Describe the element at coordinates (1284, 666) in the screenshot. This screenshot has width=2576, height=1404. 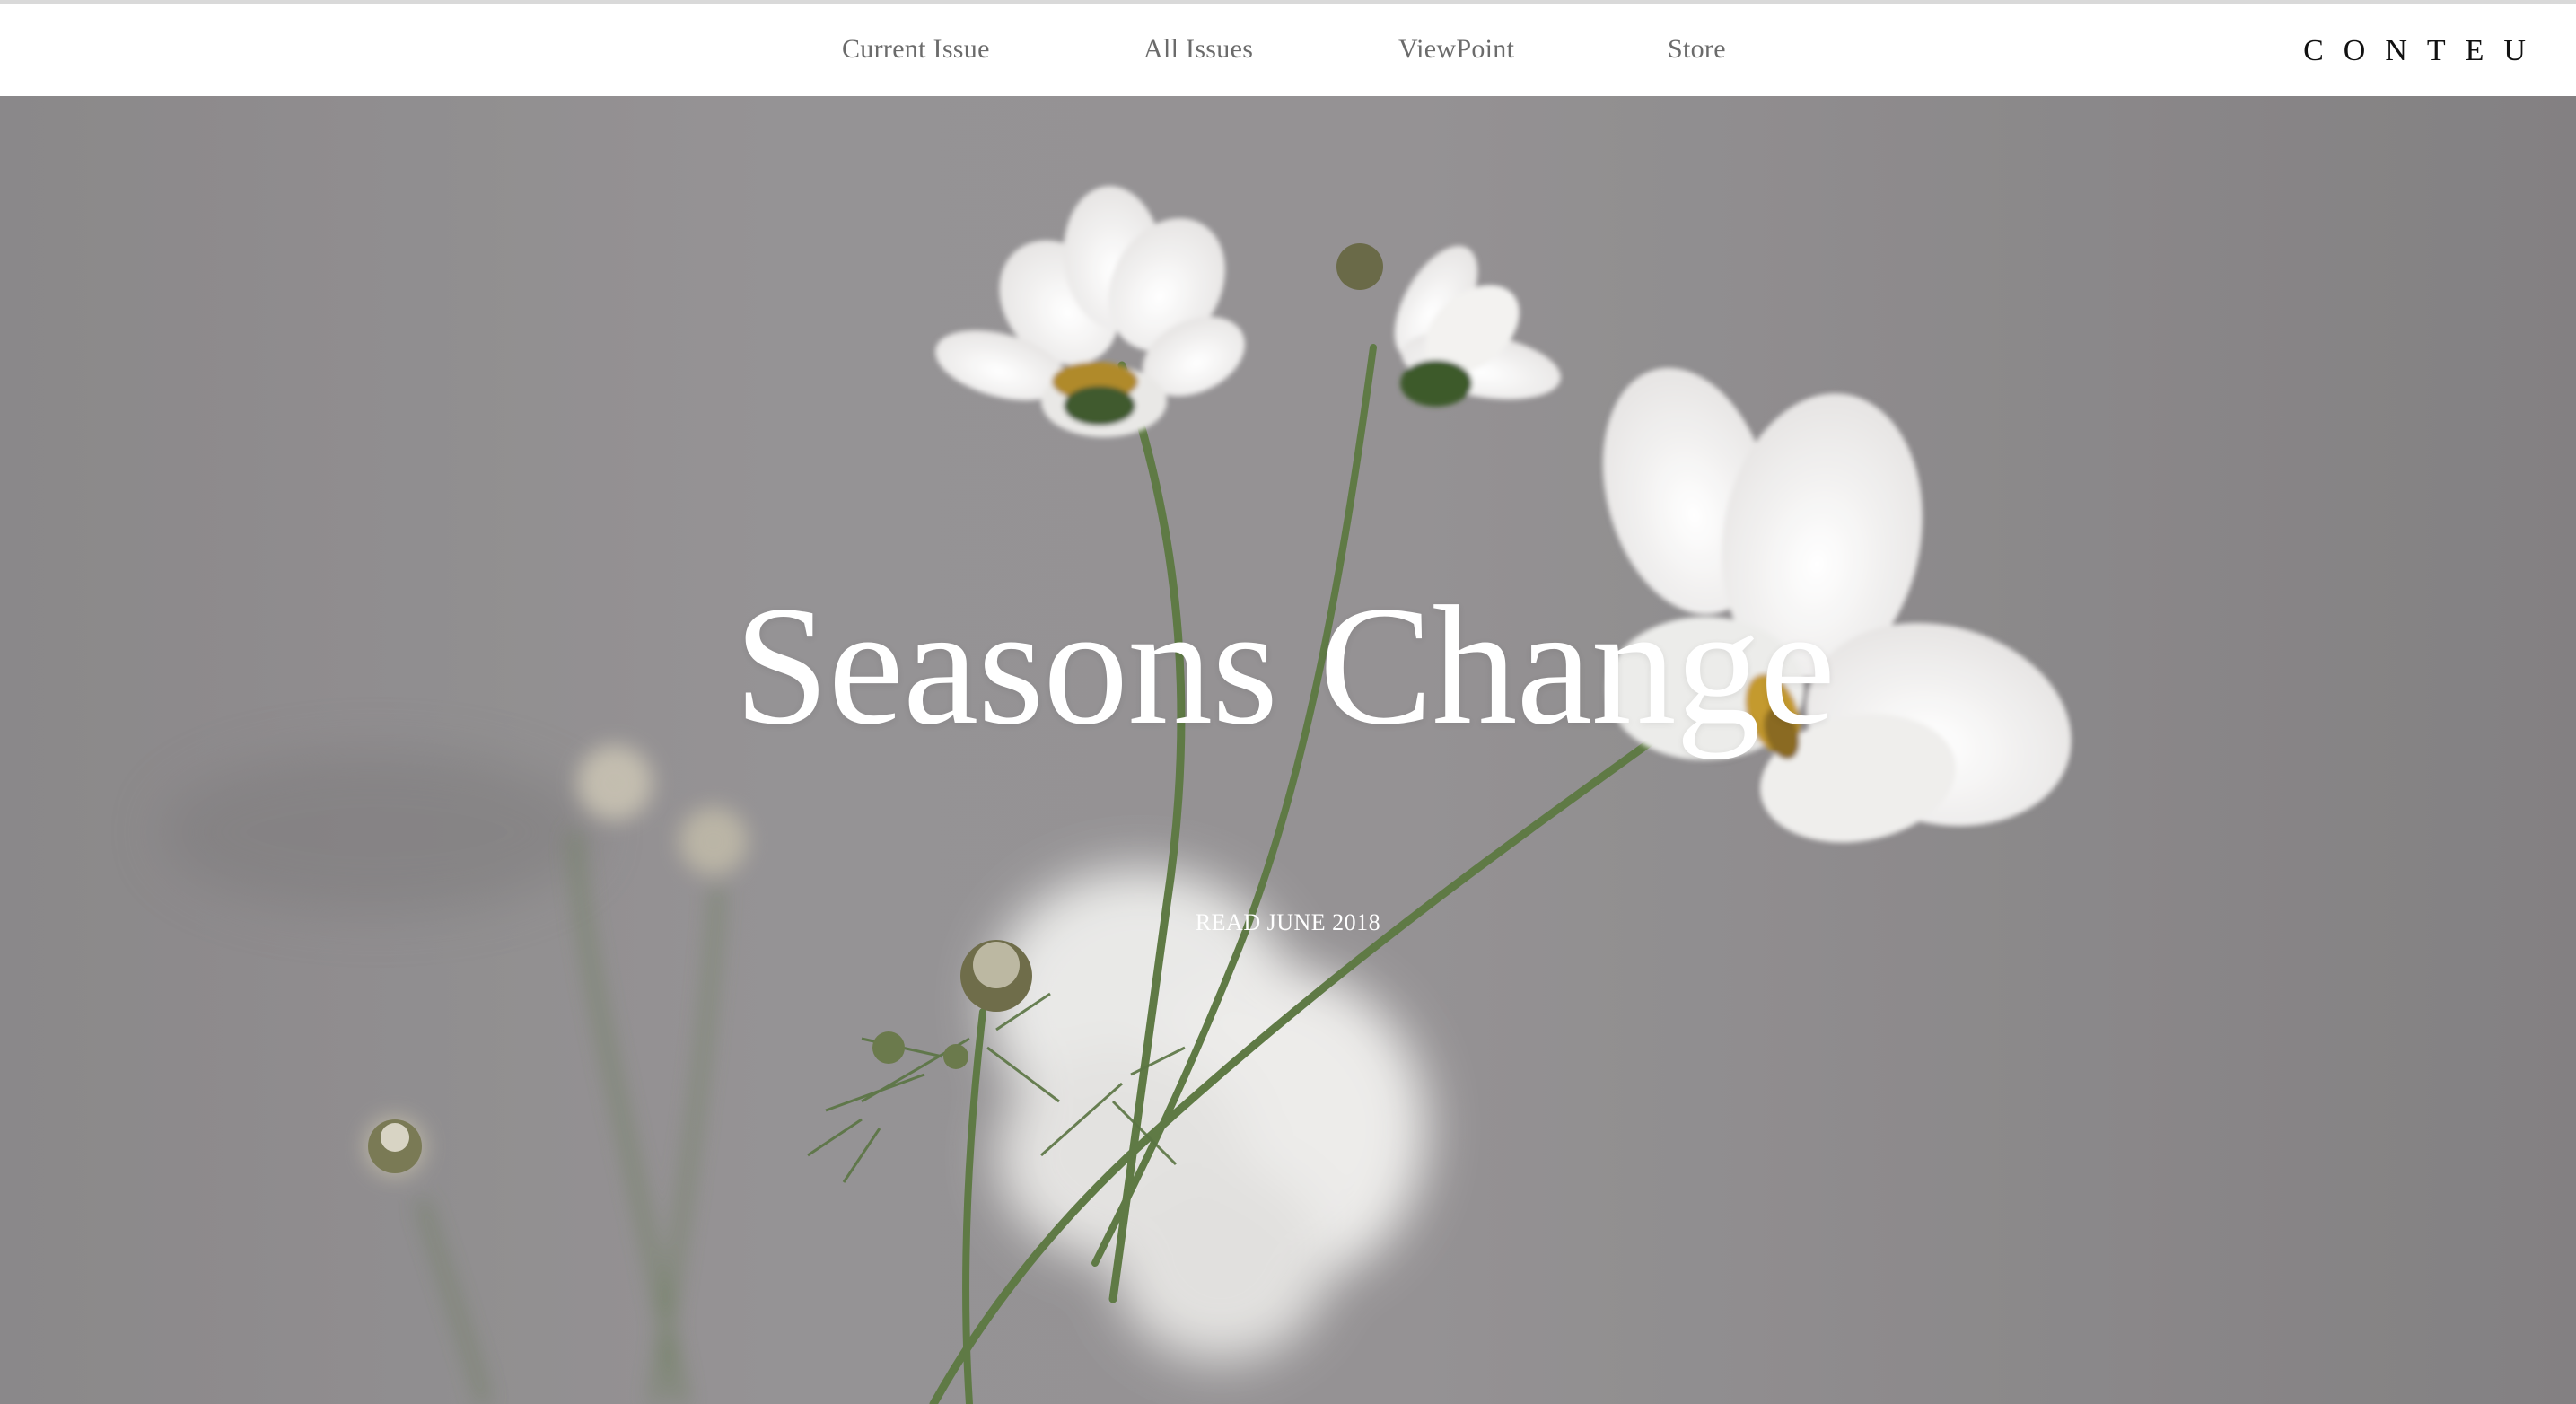
I see `hero-title: Seasons Change` at that location.